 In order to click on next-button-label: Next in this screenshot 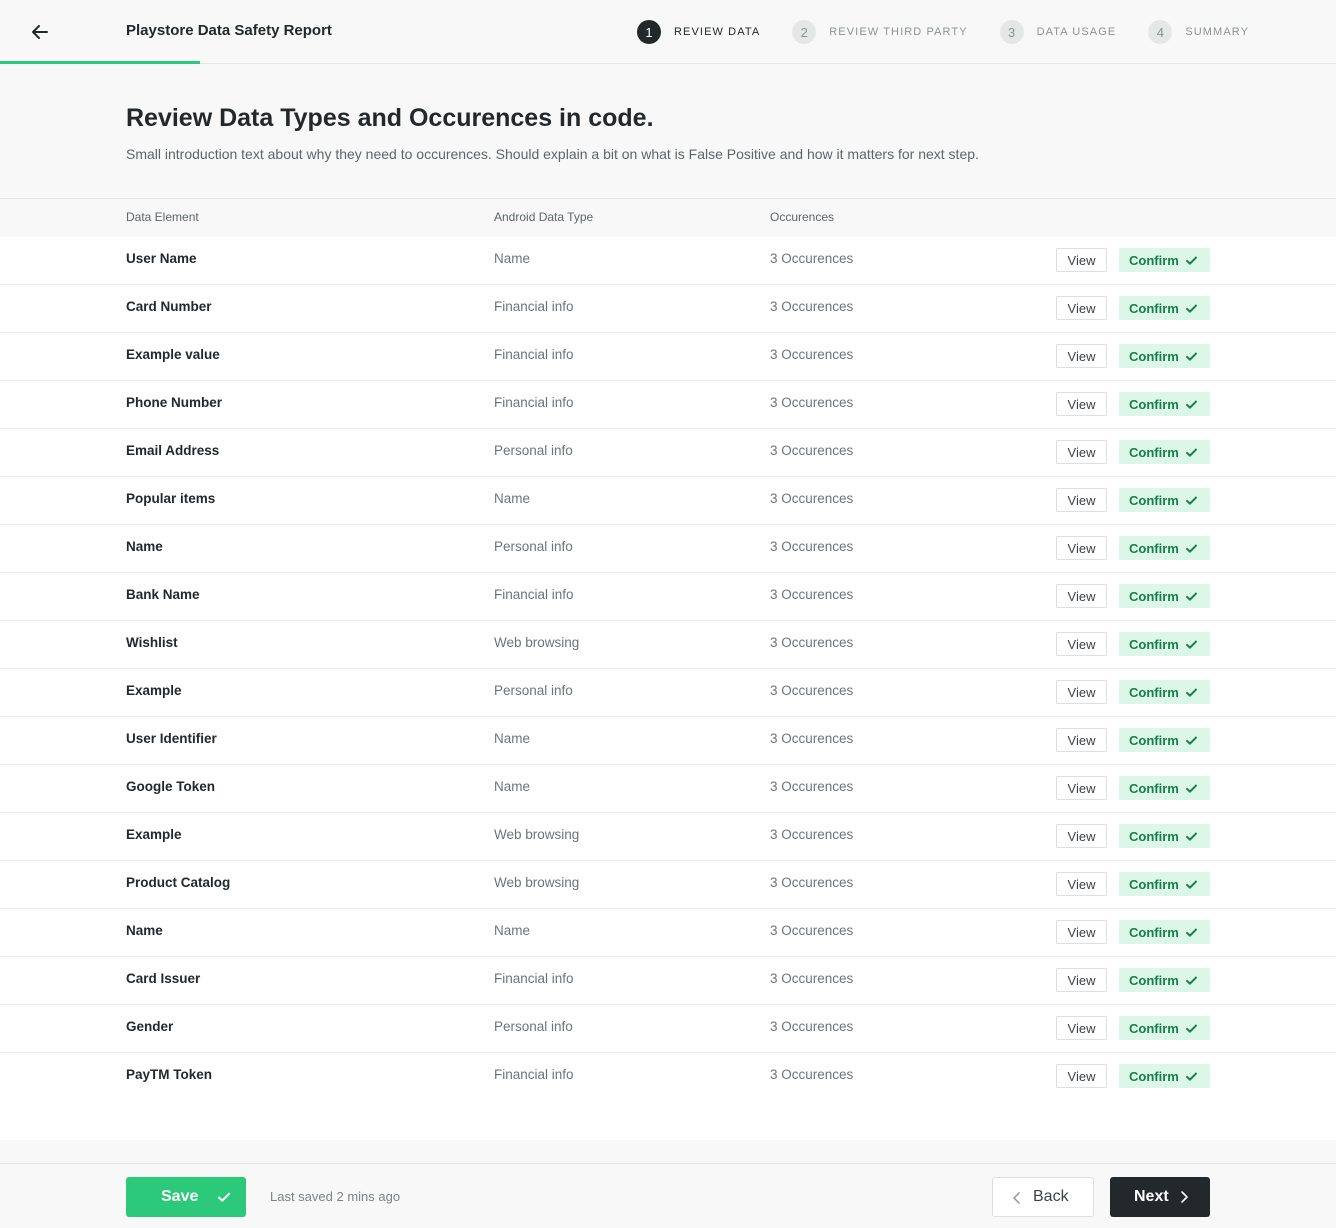, I will do `click(1151, 1196)`.